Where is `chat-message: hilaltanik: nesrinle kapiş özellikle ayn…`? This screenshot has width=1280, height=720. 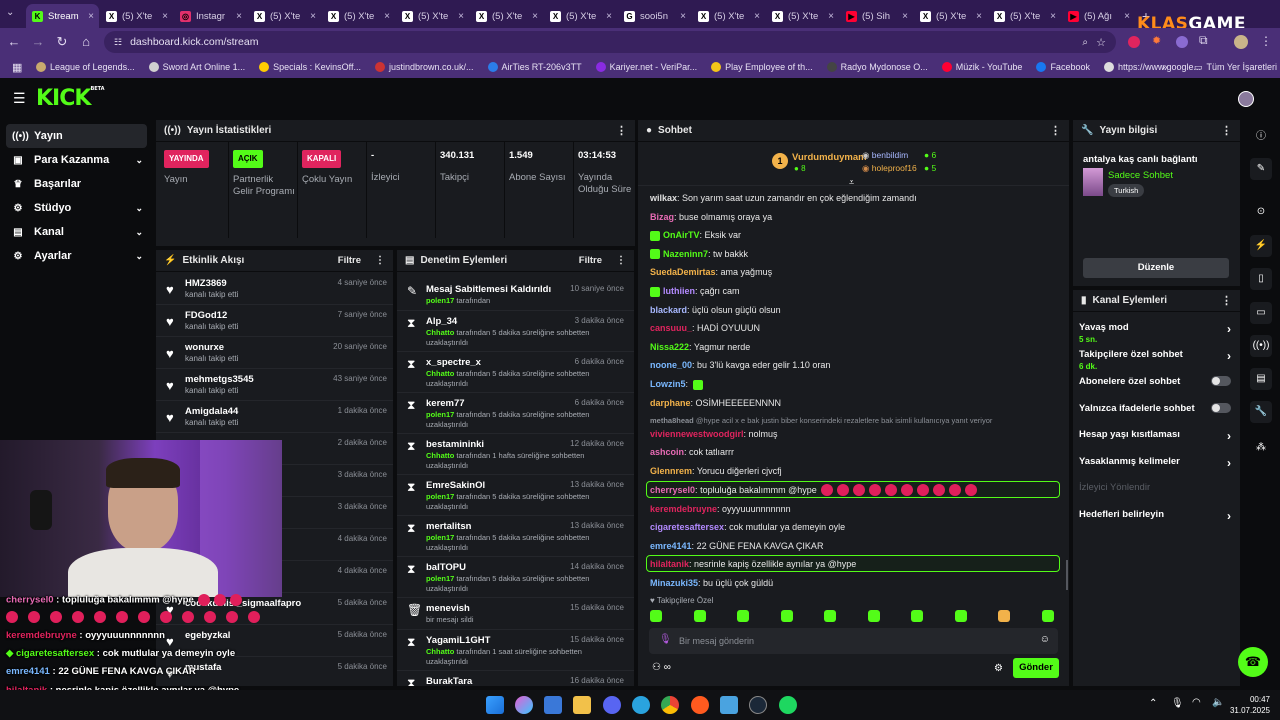 chat-message: hilaltanik: nesrinle kapiş özellikle ayn… is located at coordinates (753, 564).